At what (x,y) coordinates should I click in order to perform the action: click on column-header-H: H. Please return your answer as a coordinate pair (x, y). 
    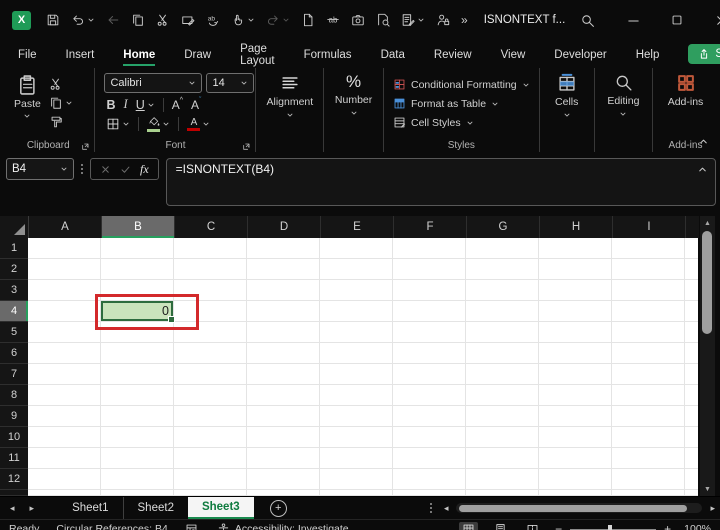
    Looking at the image, I should click on (576, 227).